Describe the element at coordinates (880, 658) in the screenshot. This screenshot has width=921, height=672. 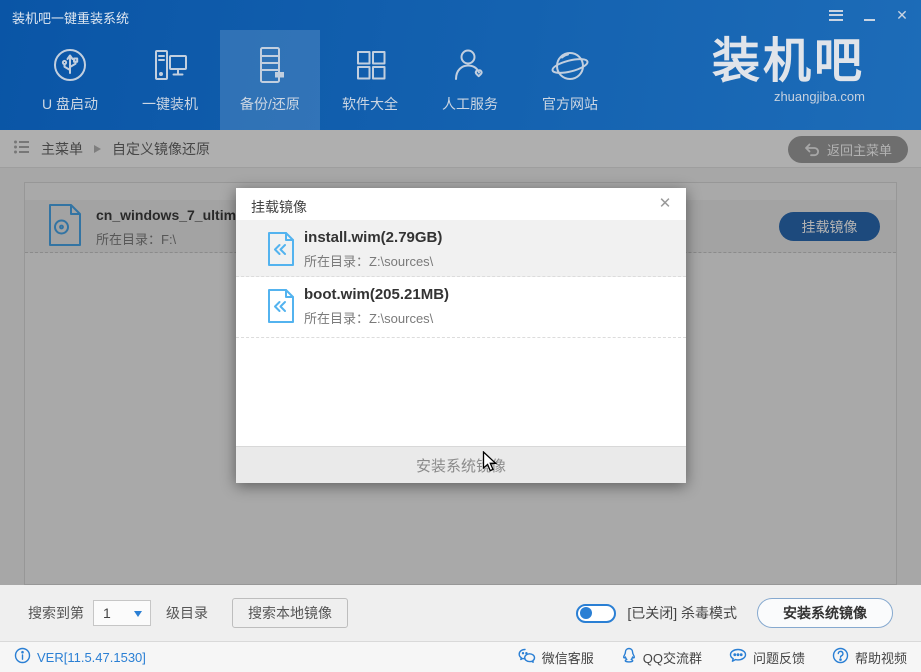
I see `footer-link-label: 帮助视频` at that location.